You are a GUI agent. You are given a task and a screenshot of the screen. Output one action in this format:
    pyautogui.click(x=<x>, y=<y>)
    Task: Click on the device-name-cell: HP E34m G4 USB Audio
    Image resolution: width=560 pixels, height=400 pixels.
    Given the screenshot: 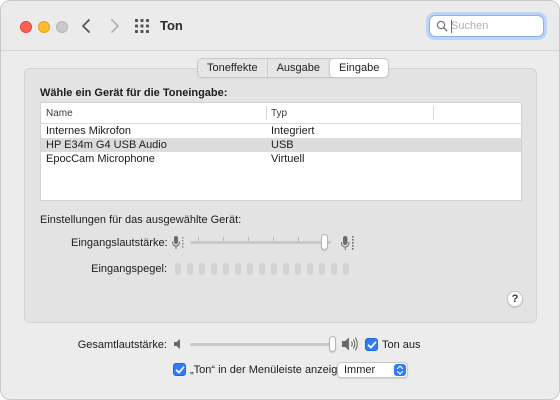 What is the action you would take?
    pyautogui.click(x=106, y=145)
    